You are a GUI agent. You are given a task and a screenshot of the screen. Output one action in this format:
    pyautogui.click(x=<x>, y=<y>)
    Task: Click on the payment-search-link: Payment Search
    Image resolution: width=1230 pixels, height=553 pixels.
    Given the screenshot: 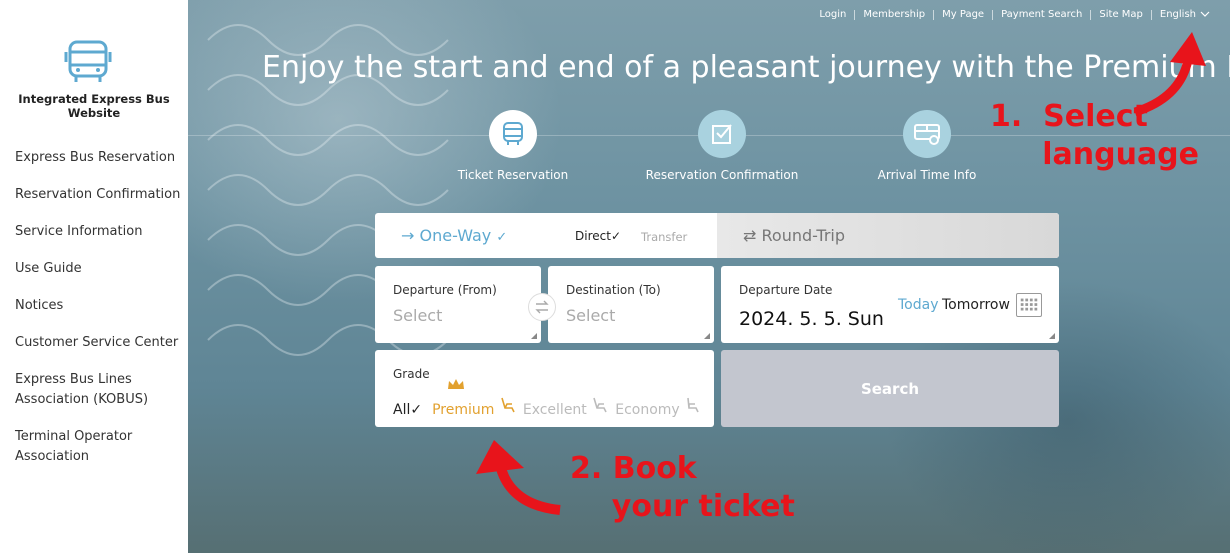 What is the action you would take?
    pyautogui.click(x=1041, y=14)
    